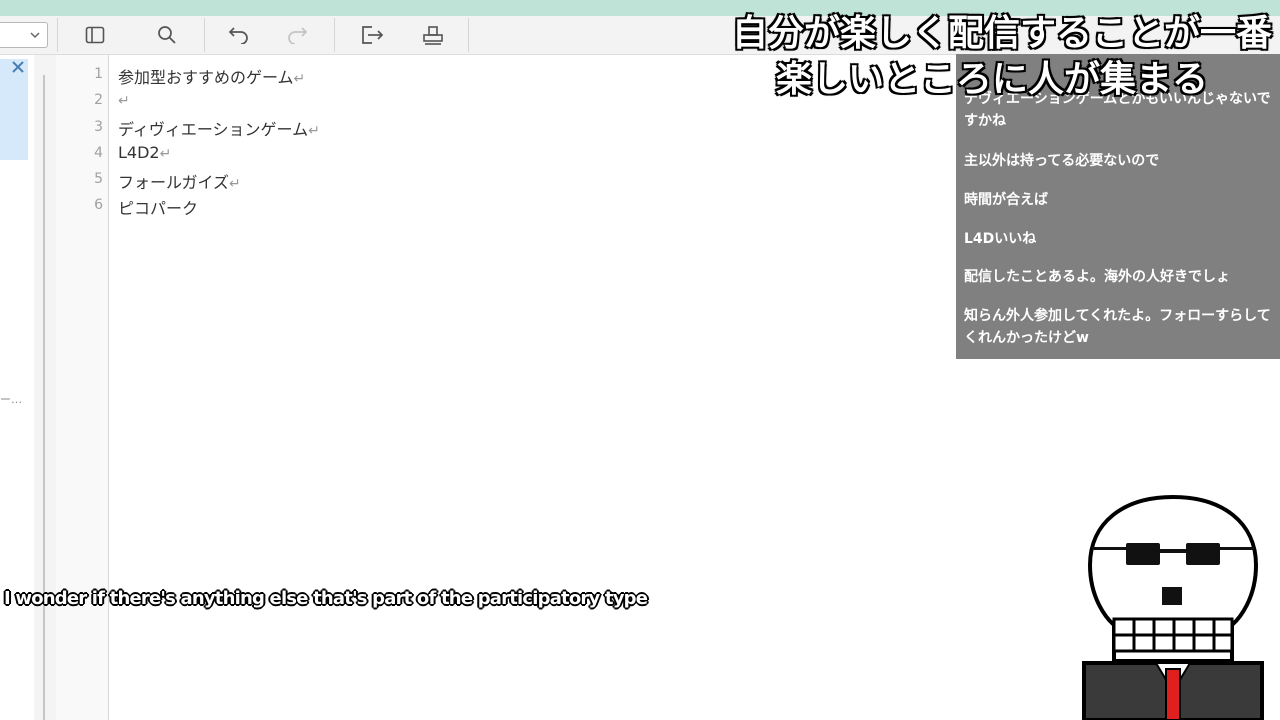 Image resolution: width=1280 pixels, height=720 pixels. Describe the element at coordinates (82, 387) in the screenshot. I see `line-number-gutter: 1 2 3 4 5 6` at that location.